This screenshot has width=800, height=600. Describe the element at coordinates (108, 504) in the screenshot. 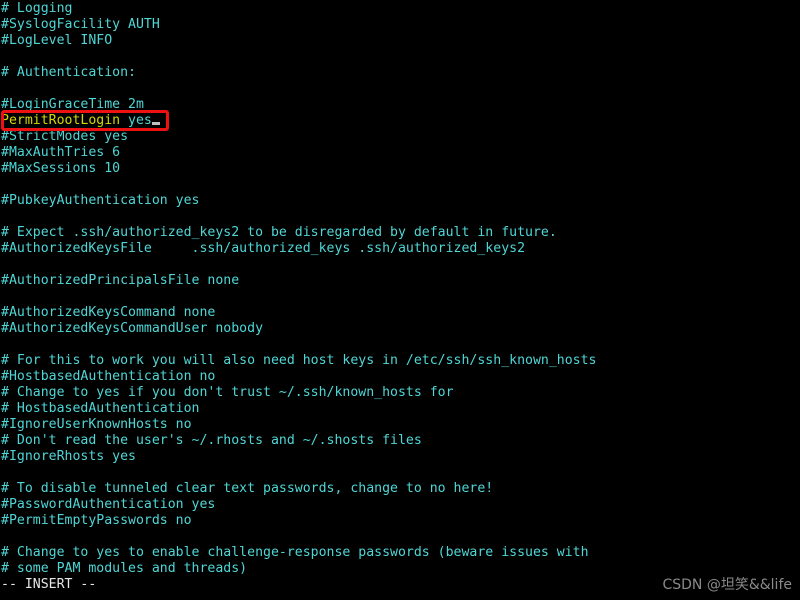

I see `editor-line: #PasswordAuthentication yes` at that location.